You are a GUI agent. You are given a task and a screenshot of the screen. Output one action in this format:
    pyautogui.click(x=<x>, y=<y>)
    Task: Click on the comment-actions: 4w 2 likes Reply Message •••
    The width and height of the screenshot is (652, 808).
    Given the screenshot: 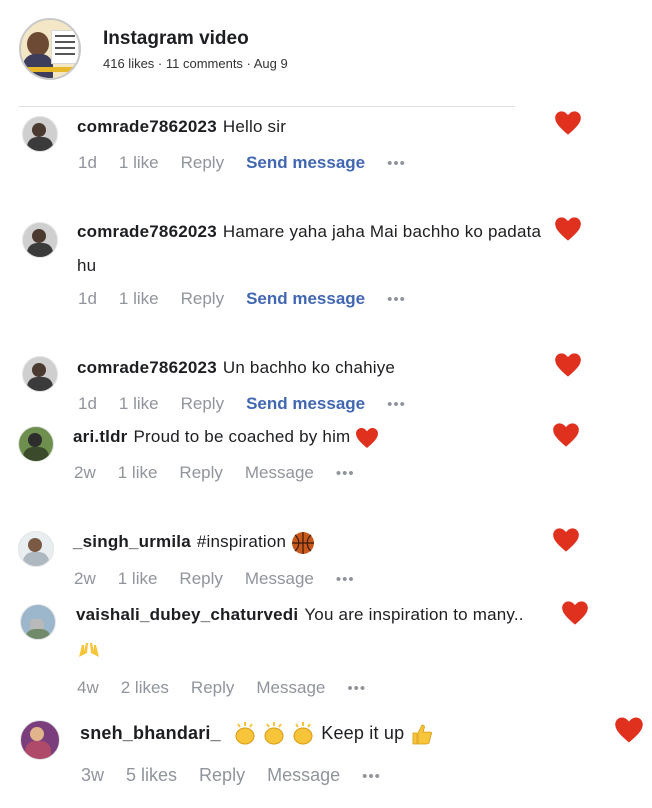 What is the action you would take?
    pyautogui.click(x=232, y=688)
    